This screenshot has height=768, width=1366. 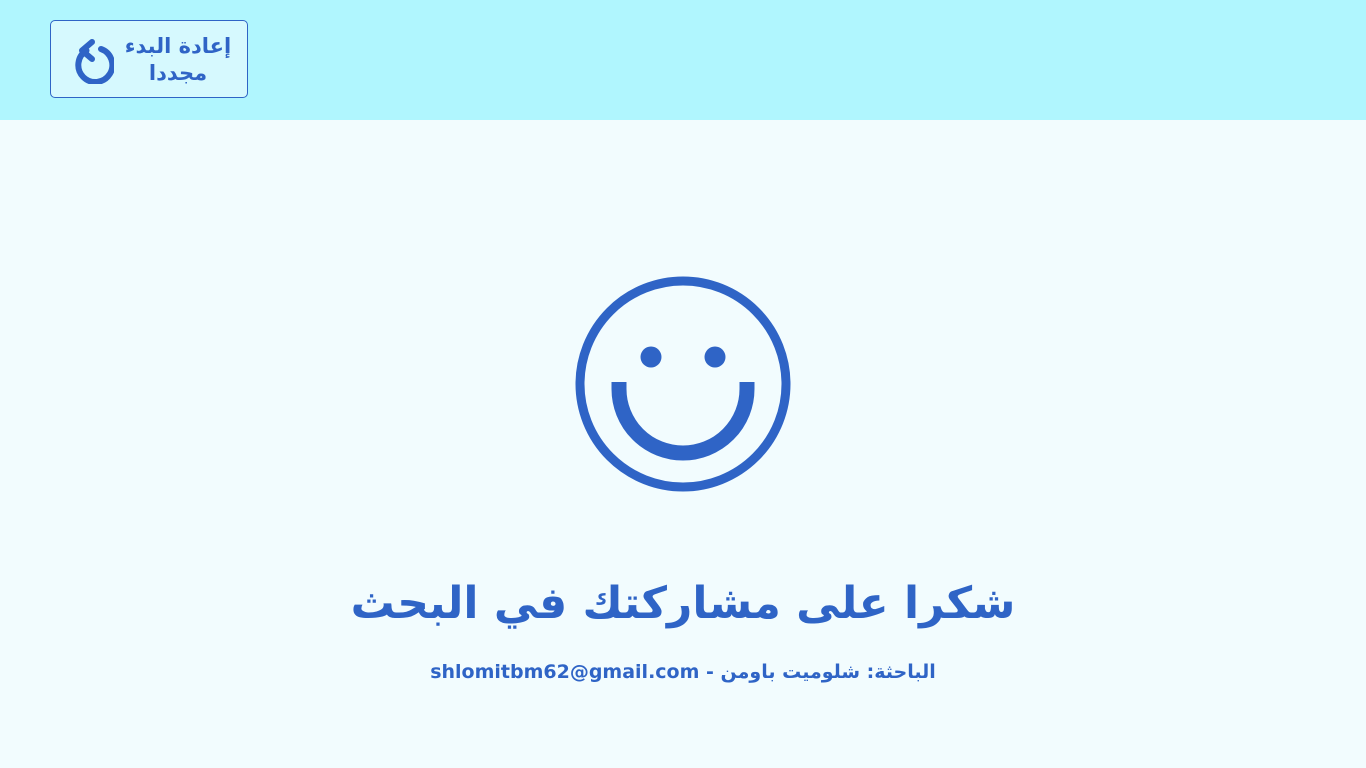 I want to click on smiley-face-icon, so click(x=683, y=384).